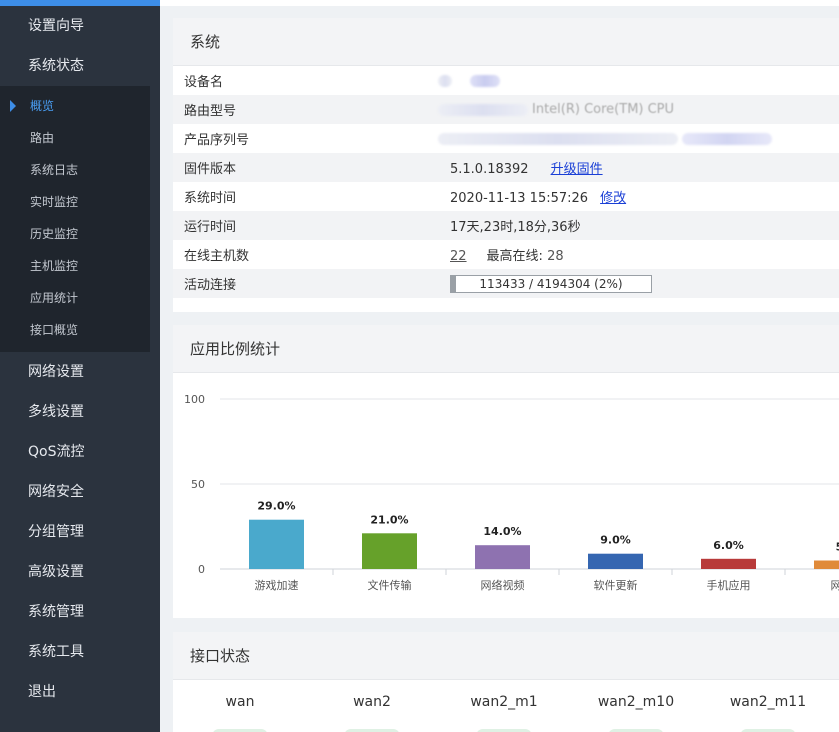 The height and width of the screenshot is (732, 839). I want to click on device-name-value, so click(638, 80).